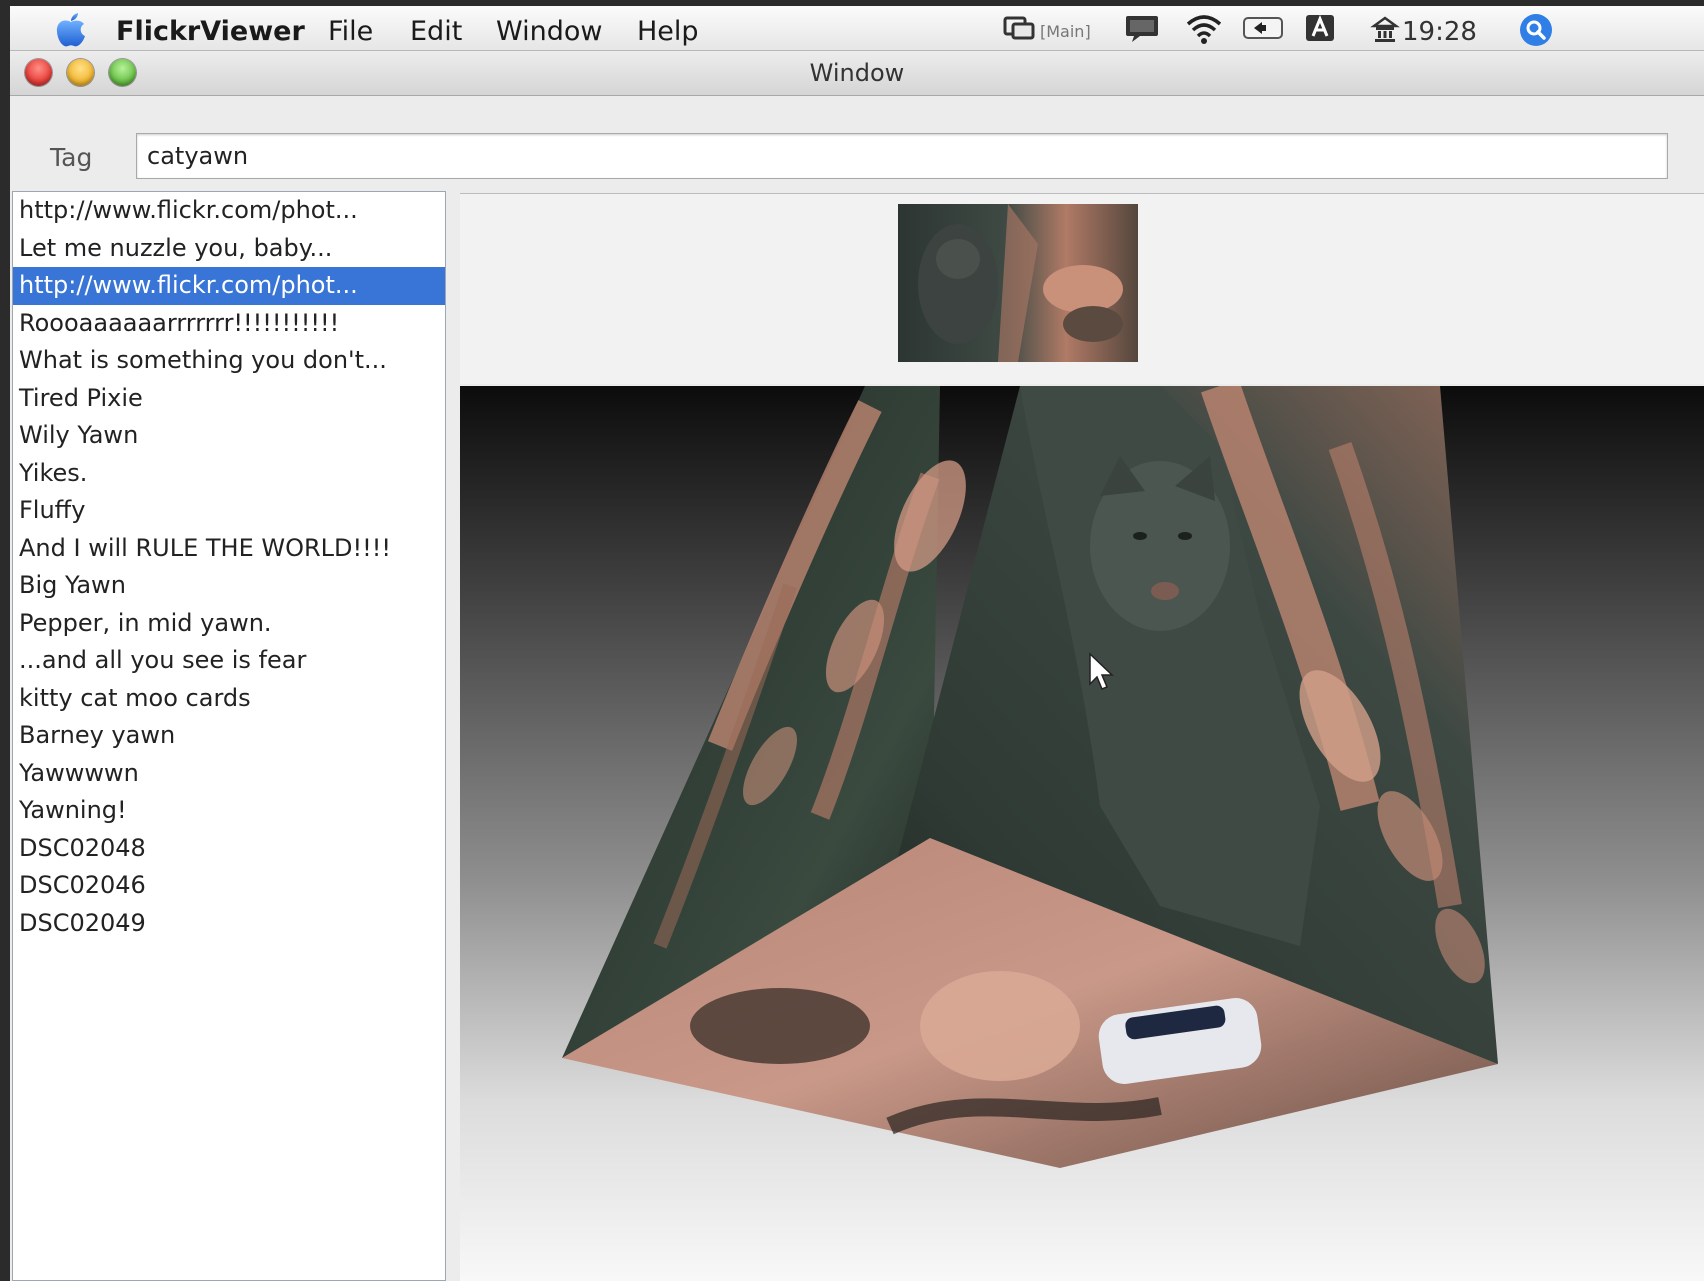 The image size is (1704, 1281). What do you see at coordinates (668, 31) in the screenshot?
I see `menu-help: Help` at bounding box center [668, 31].